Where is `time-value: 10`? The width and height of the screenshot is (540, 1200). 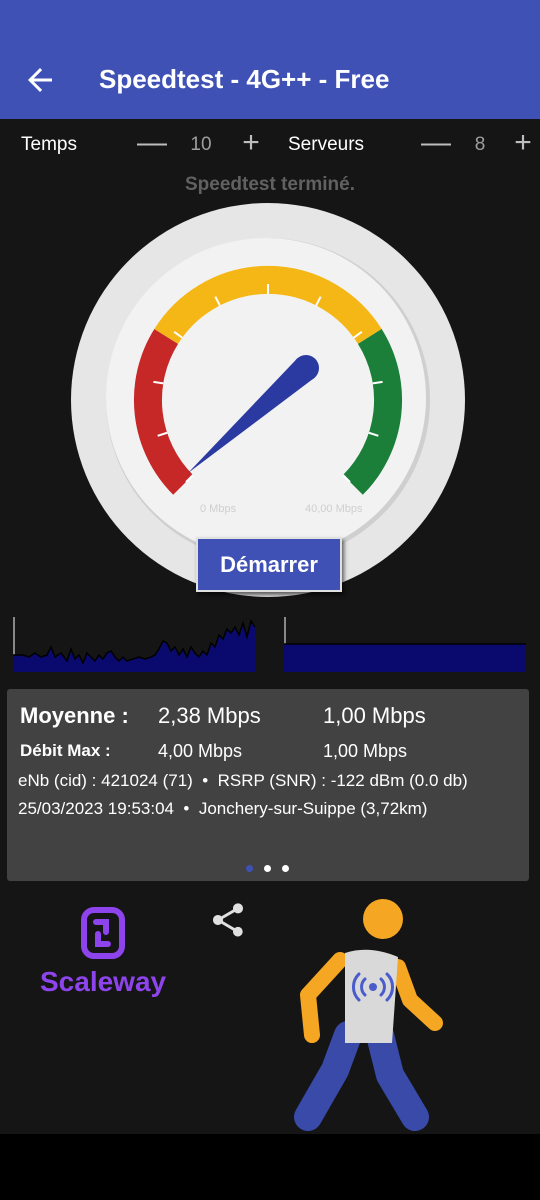 time-value: 10 is located at coordinates (201, 144).